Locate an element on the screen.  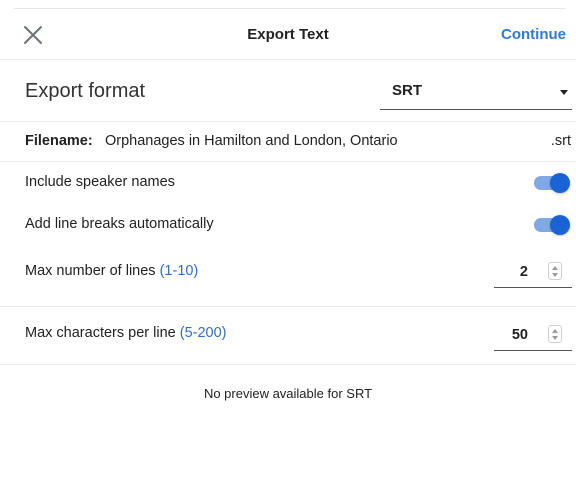
max-chars-value: 50 is located at coordinates (520, 335).